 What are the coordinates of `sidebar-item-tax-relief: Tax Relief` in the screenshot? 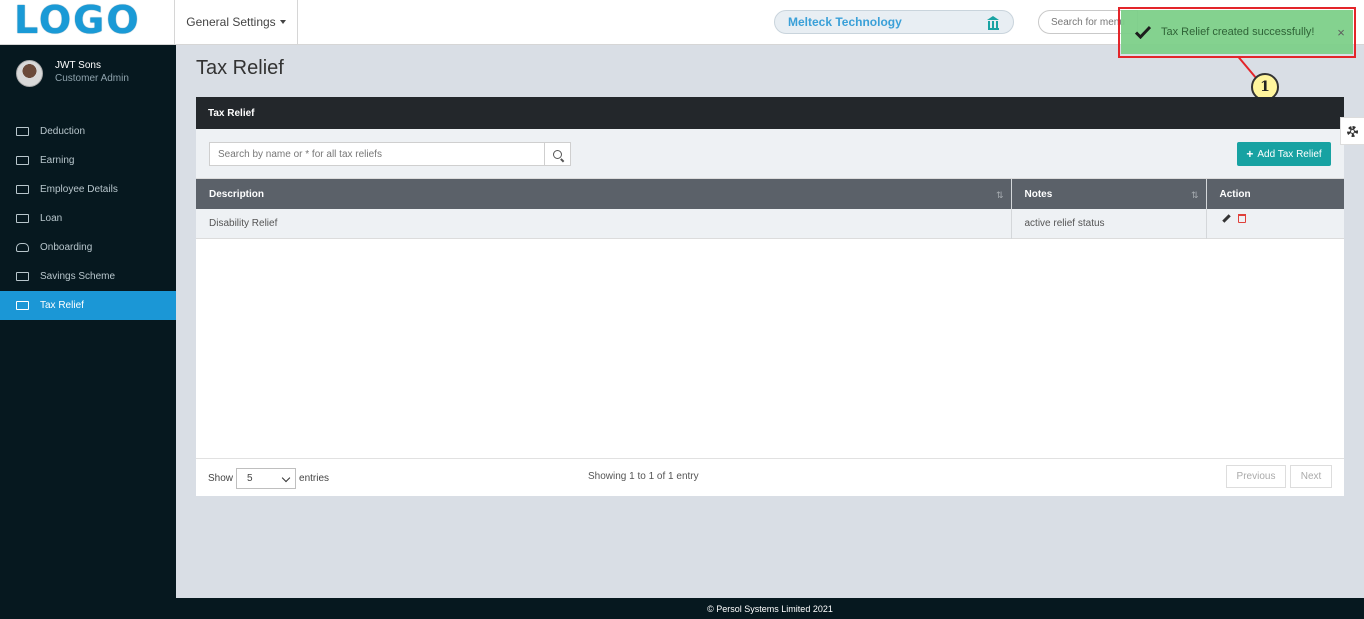 It's located at (88, 305).